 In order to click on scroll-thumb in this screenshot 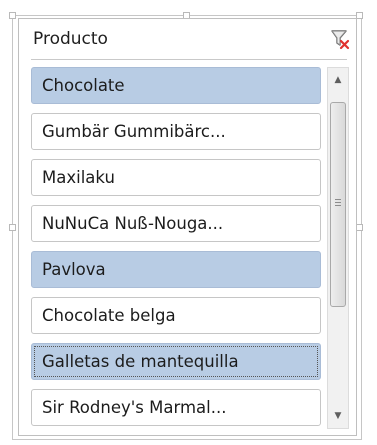, I will do `click(338, 204)`.